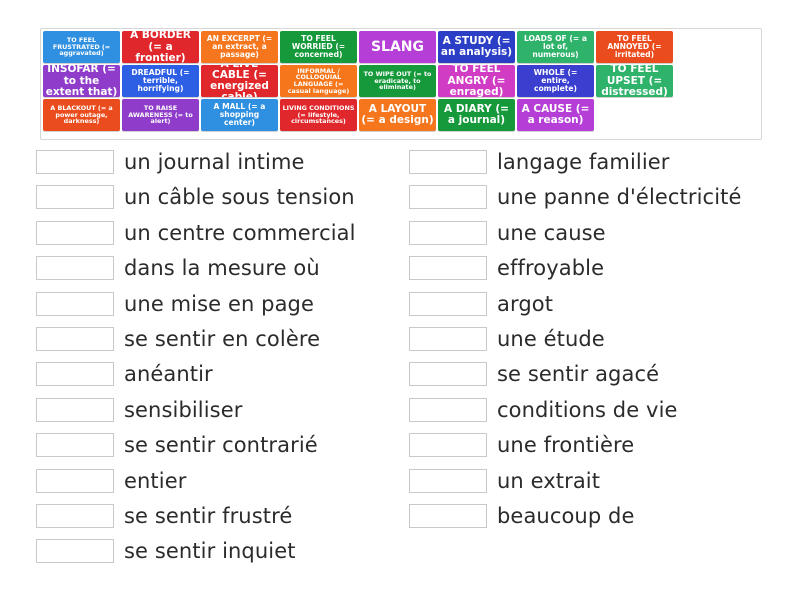 The image size is (800, 600). What do you see at coordinates (222, 268) in the screenshot?
I see `match-prompt: dans la mesure où` at bounding box center [222, 268].